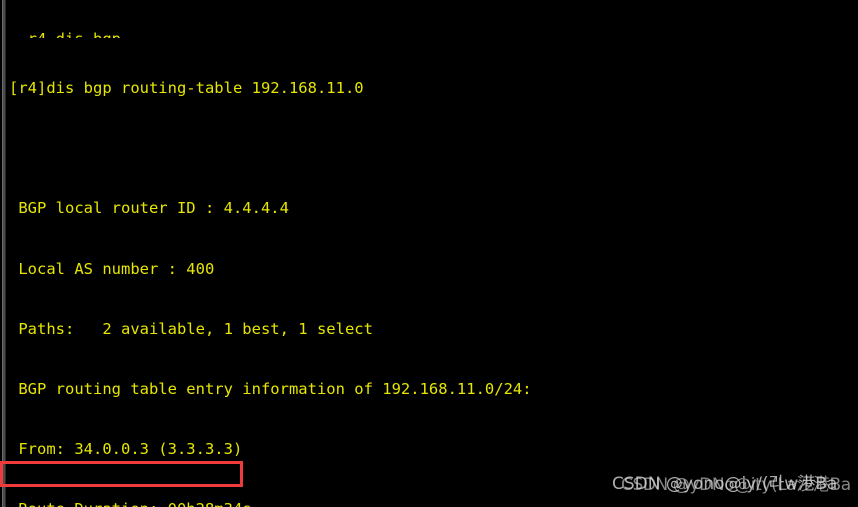 The height and width of the screenshot is (507, 858). I want to click on terminal-line: [r4]dis bgp routing-table 192.168.11.0, so click(186, 88).